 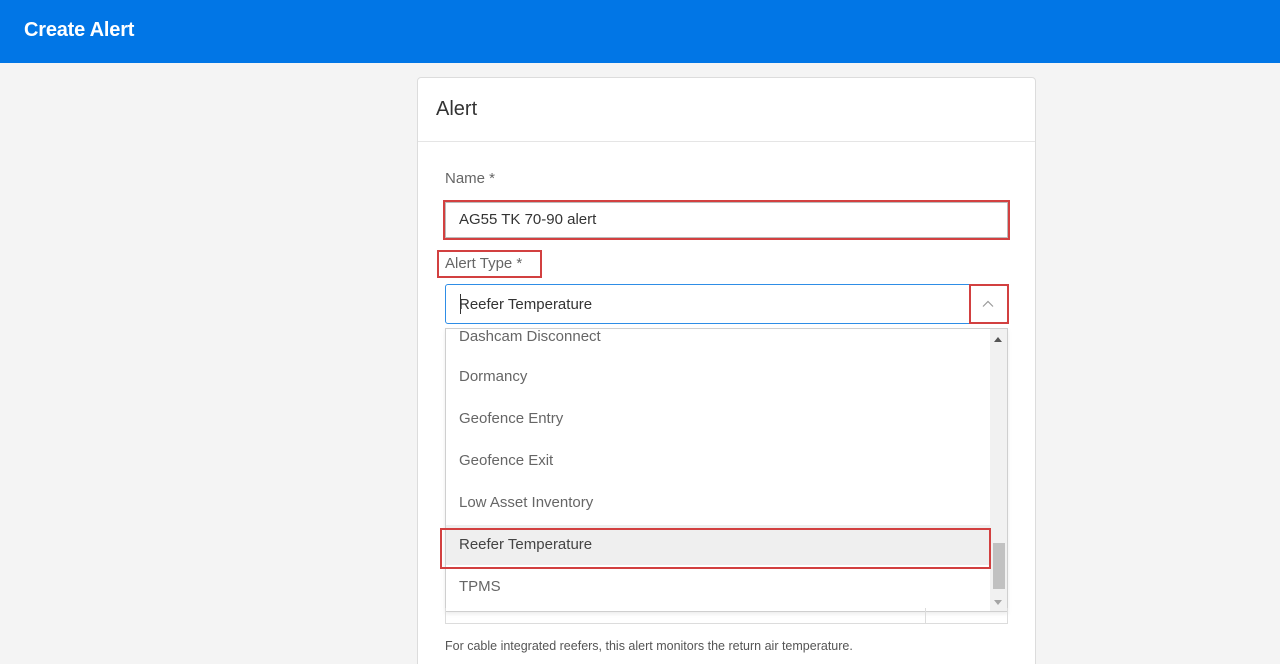 I want to click on chevron-up-icon, so click(x=988, y=303).